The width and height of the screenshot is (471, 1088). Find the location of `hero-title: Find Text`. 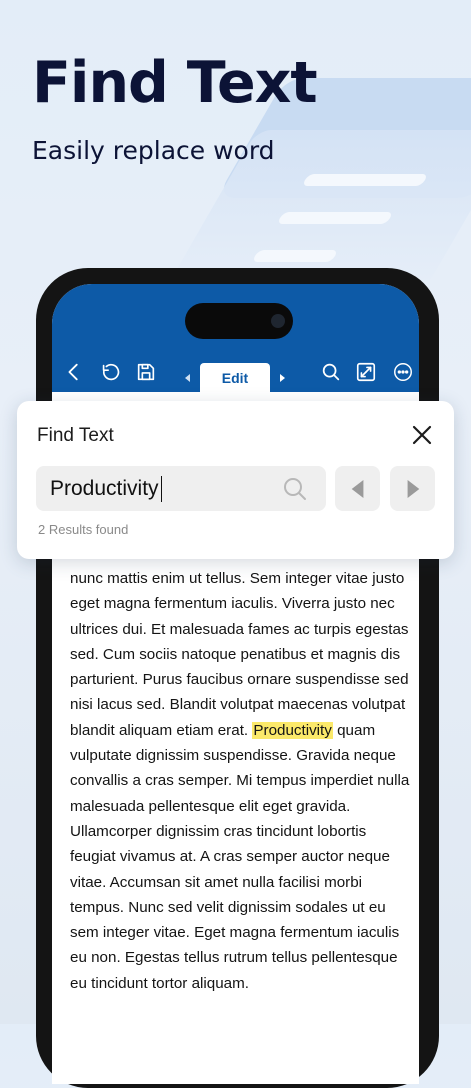

hero-title: Find Text is located at coordinates (175, 83).